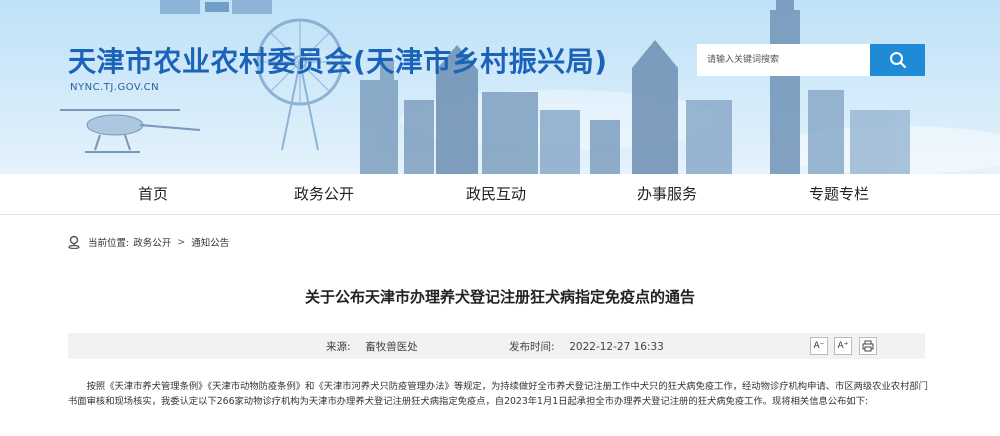 This screenshot has height=436, width=1000. I want to click on search-icon, so click(897, 60).